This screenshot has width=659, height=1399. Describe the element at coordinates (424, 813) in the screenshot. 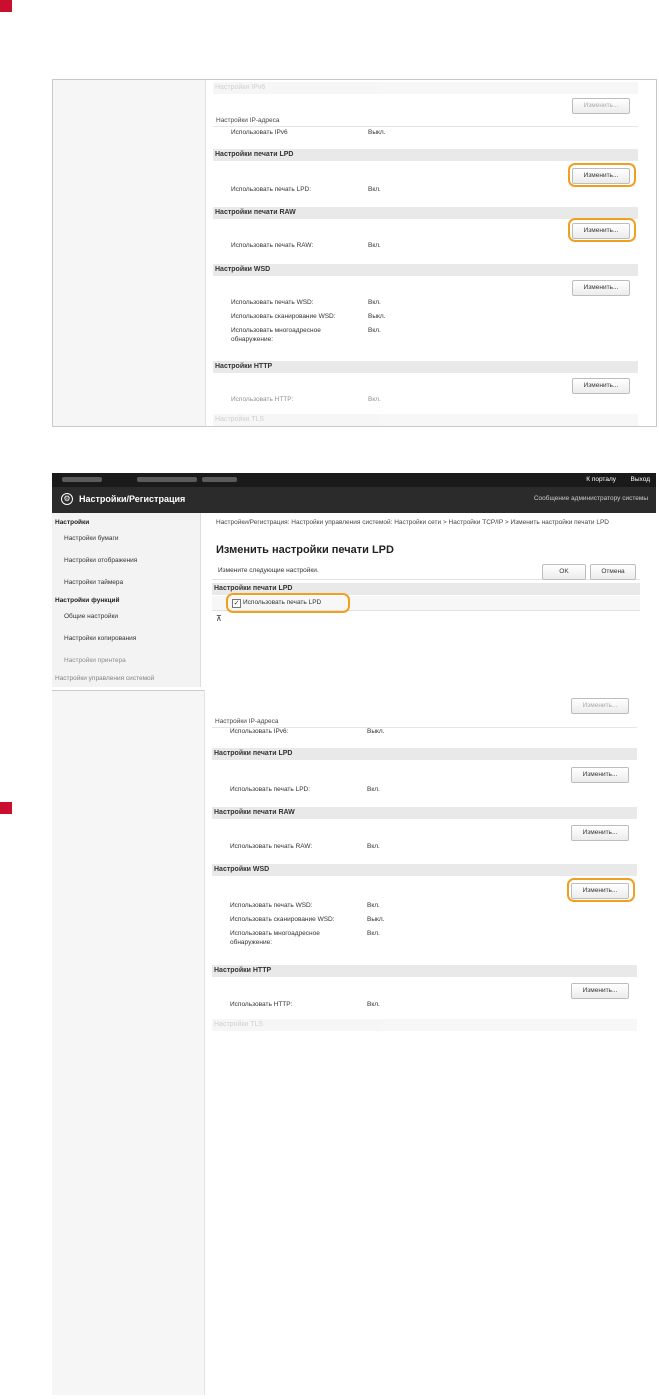

I see `raw-section-header: Настройки печати RAW` at that location.